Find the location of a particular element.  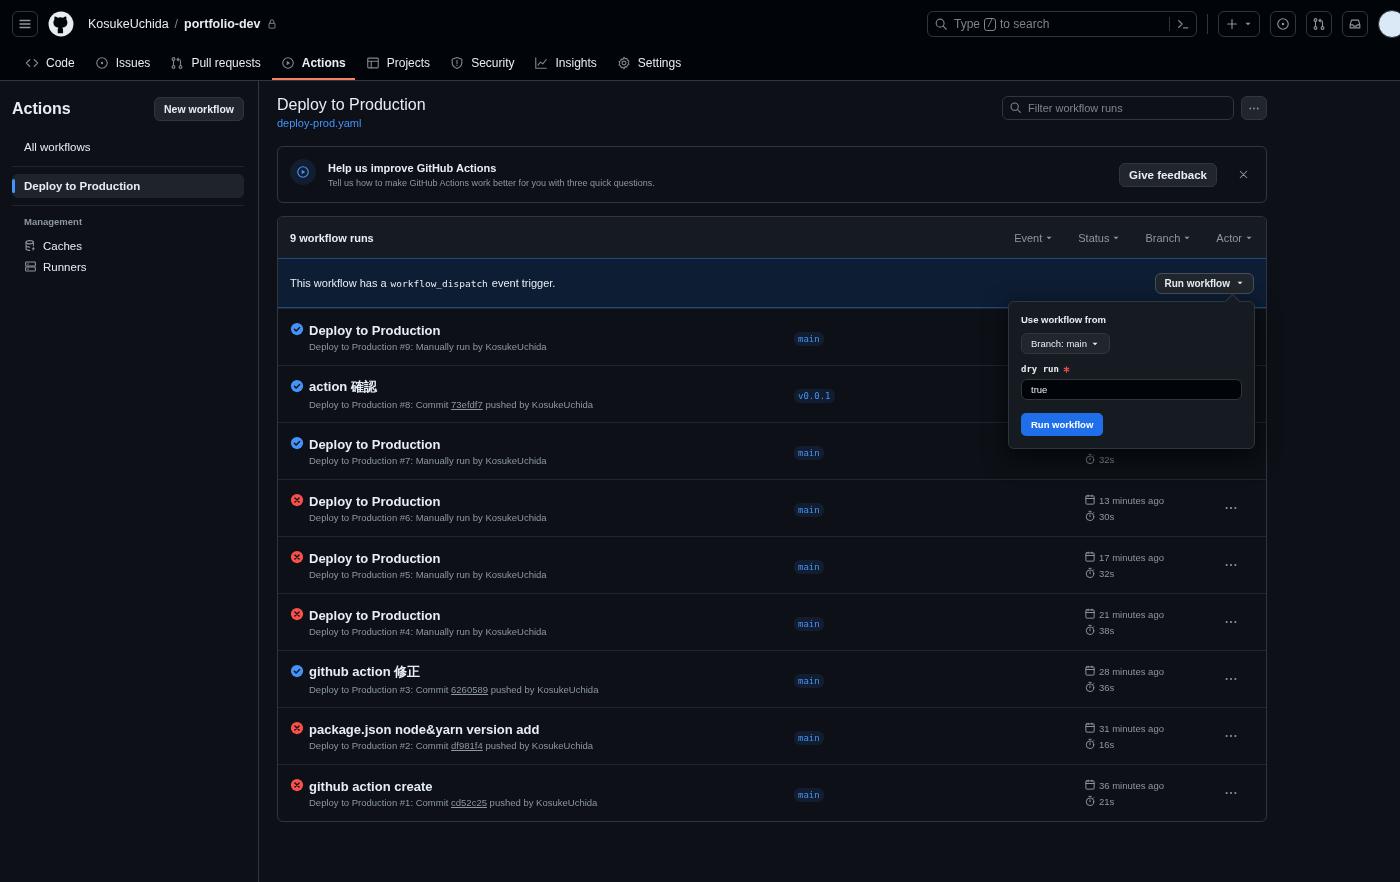

commit-link: 73efdf7 is located at coordinates (467, 404).